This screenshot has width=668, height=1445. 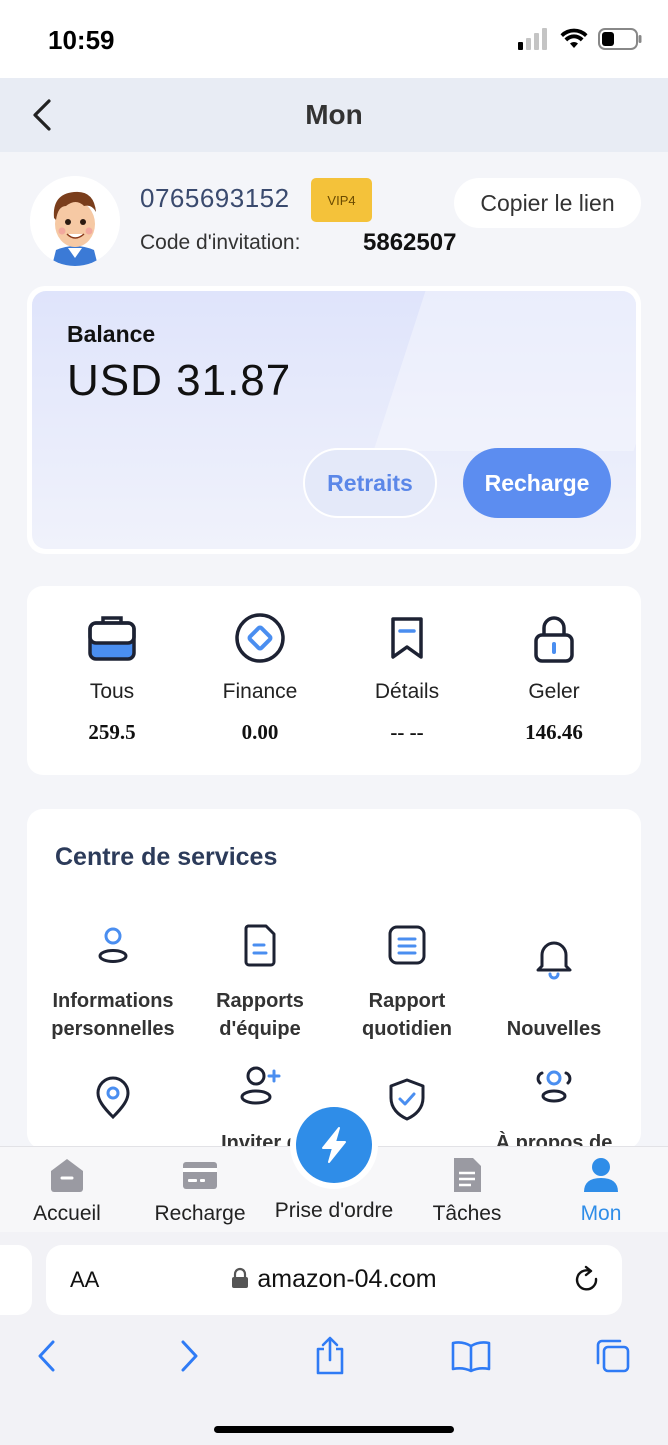 I want to click on finance-icon, so click(x=260, y=638).